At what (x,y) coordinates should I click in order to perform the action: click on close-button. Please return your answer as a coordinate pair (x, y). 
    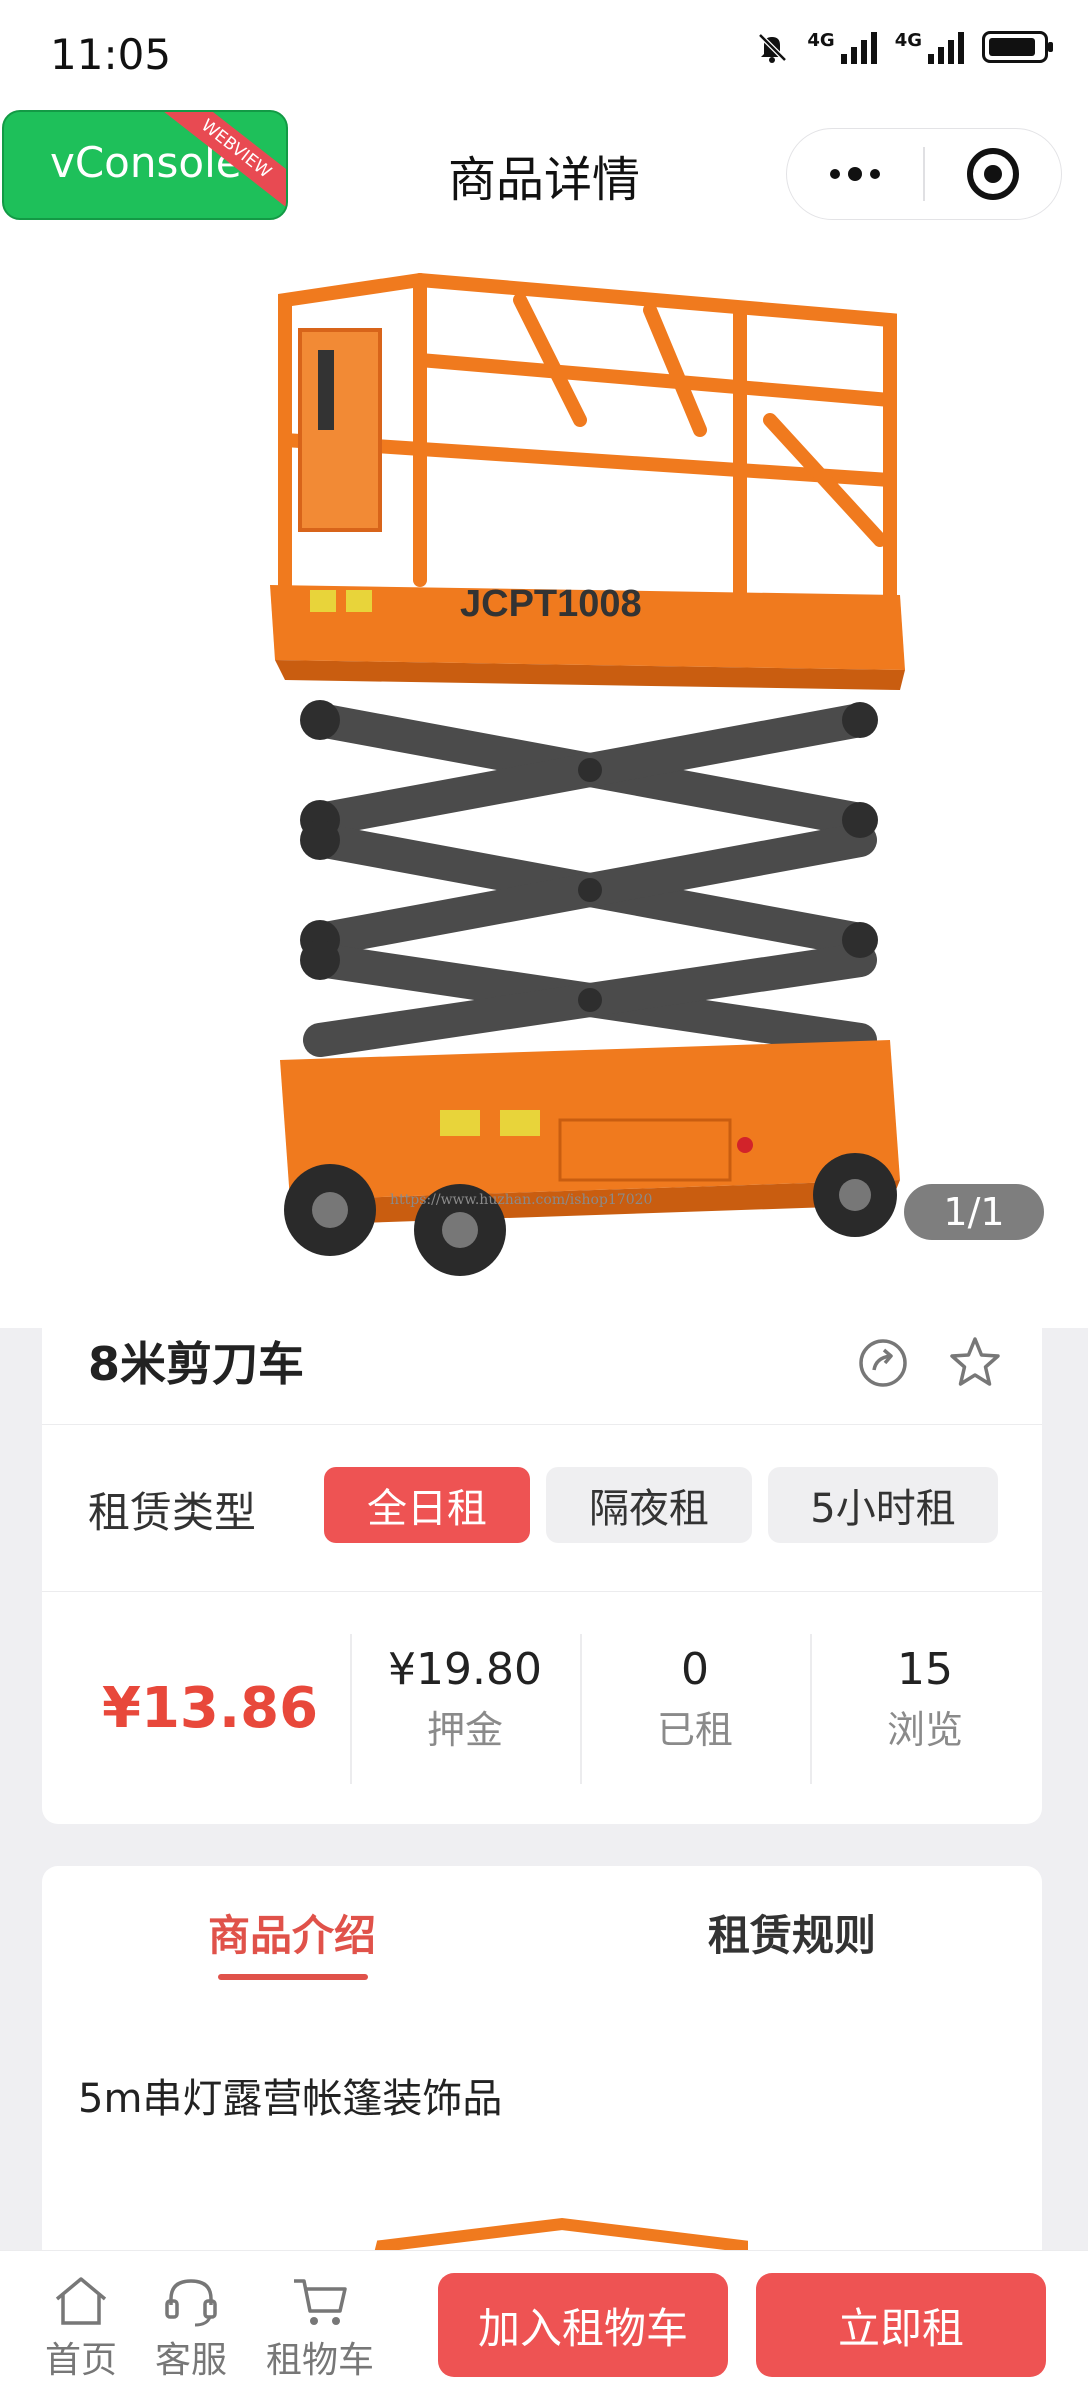
    Looking at the image, I should click on (993, 174).